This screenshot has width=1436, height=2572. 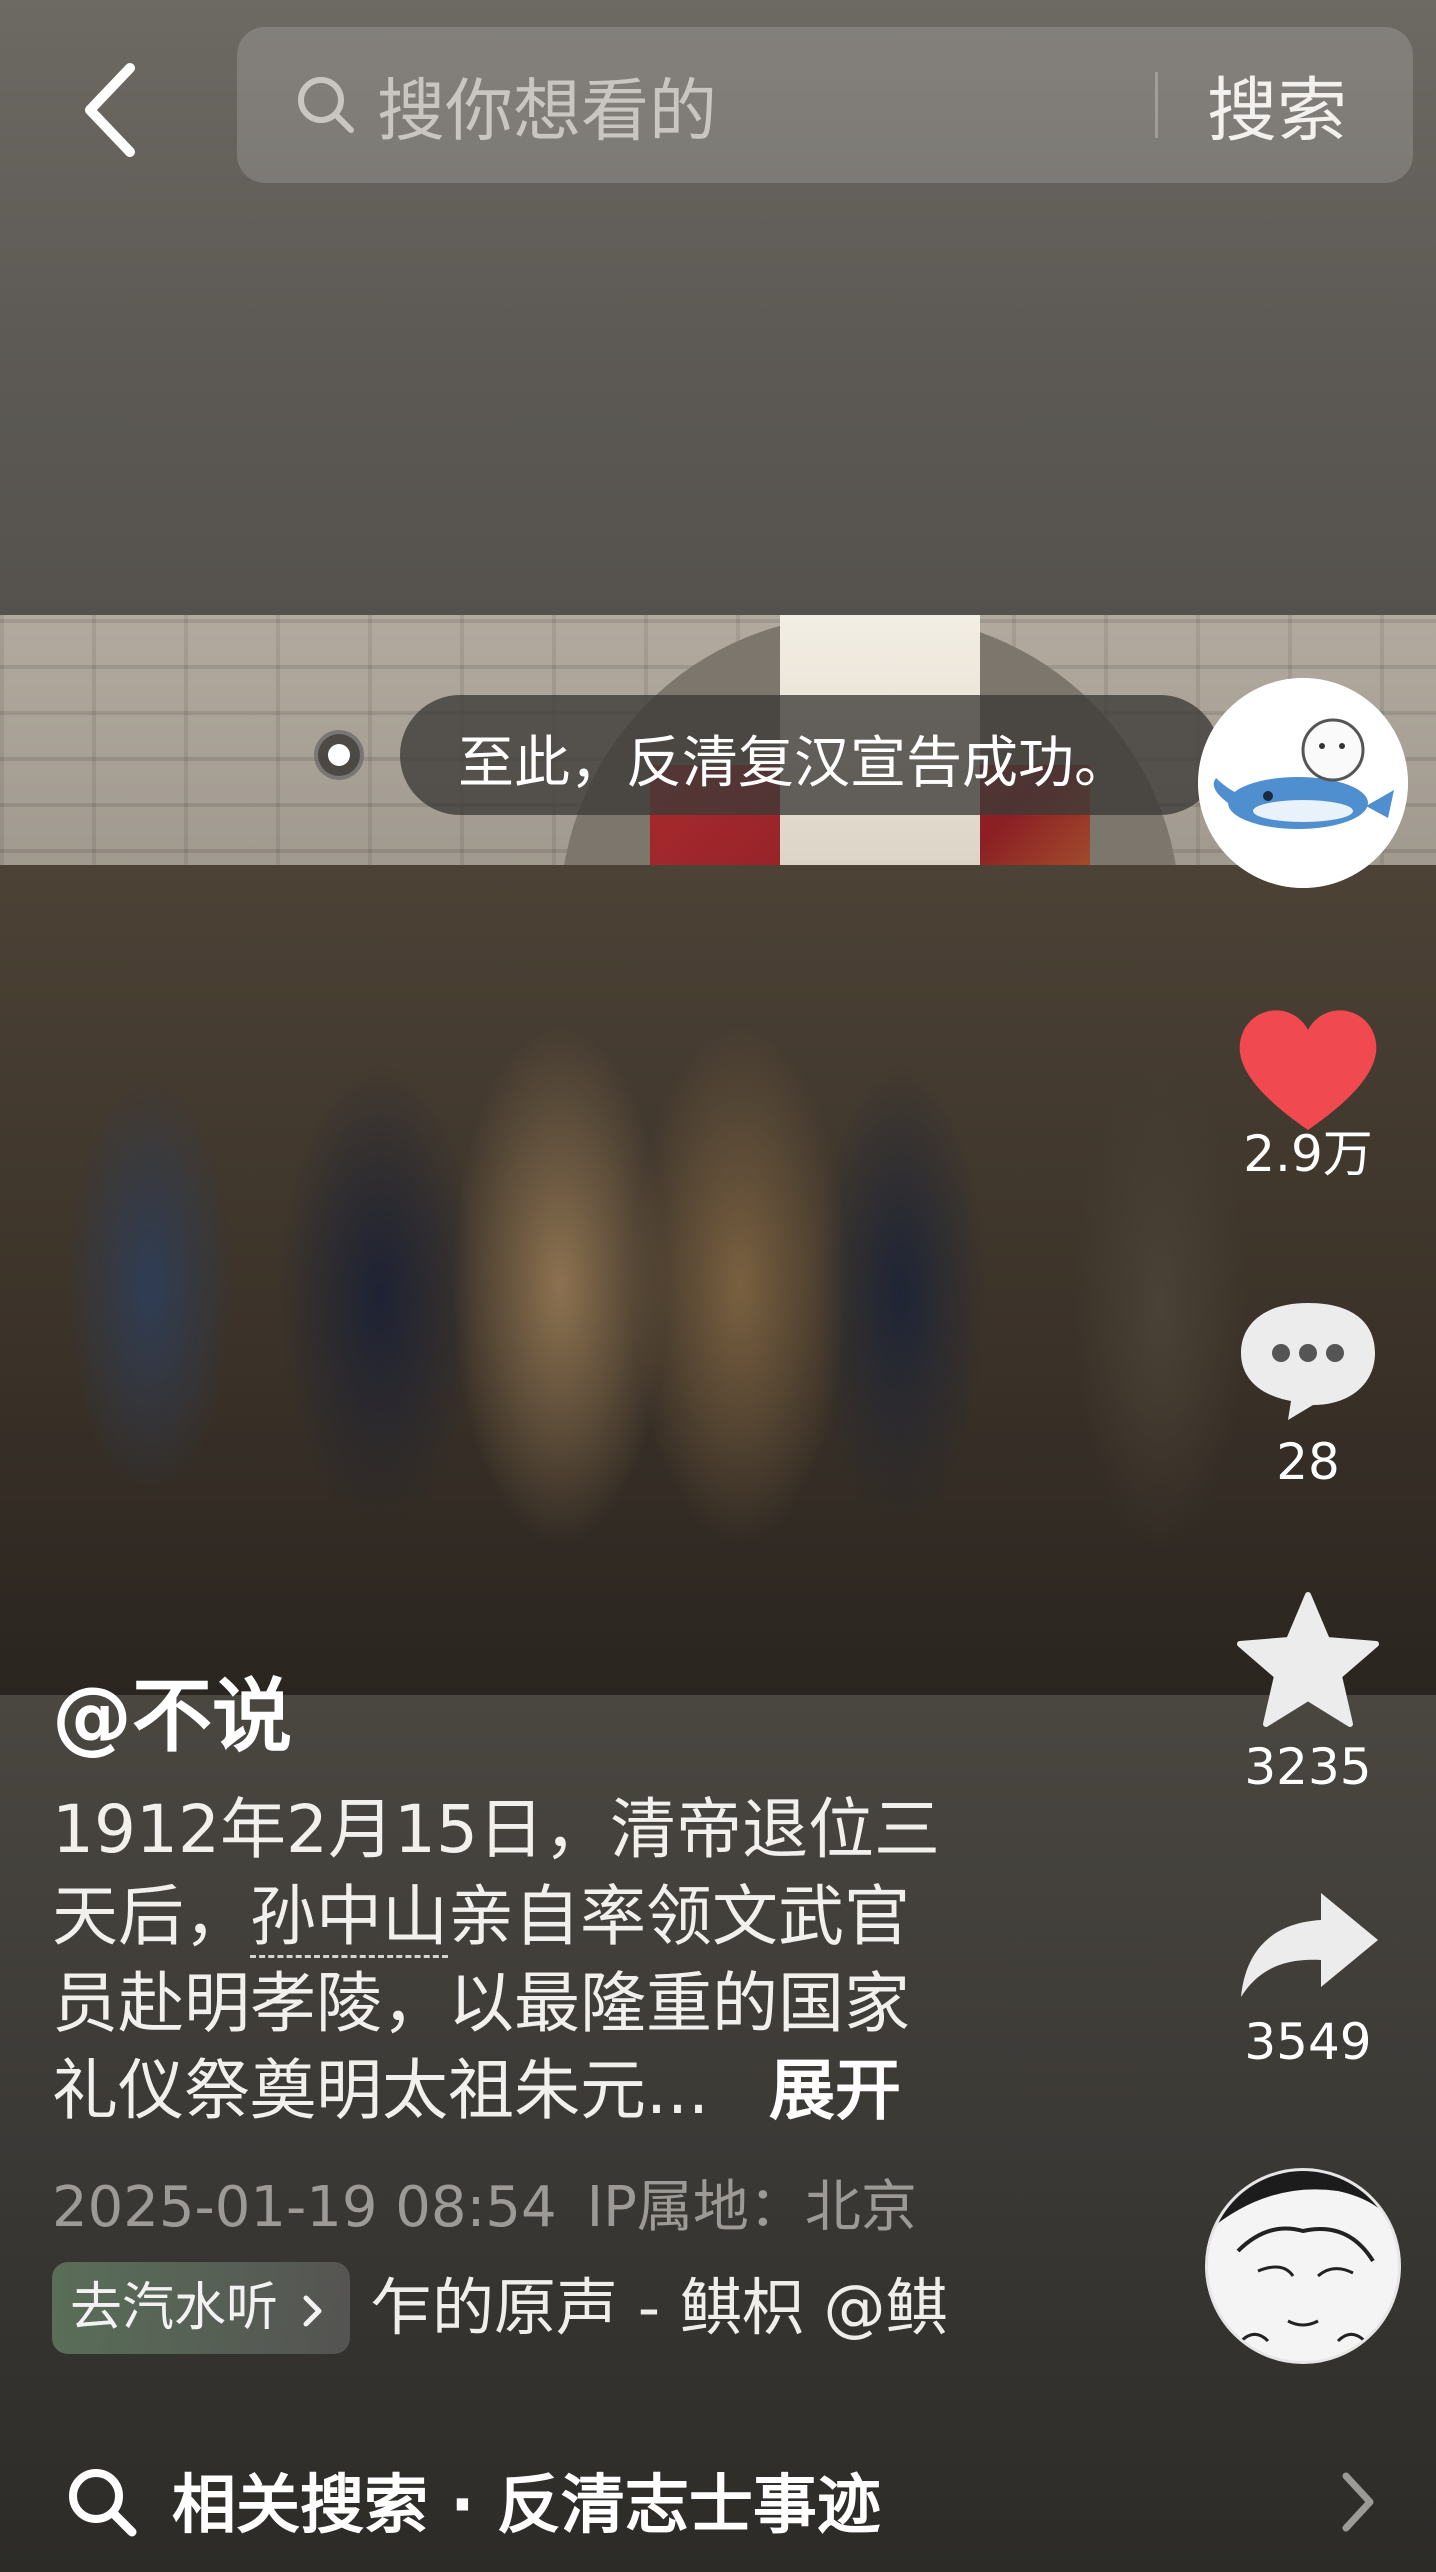 I want to click on desc-line-3: 员赴明孝陵，以最隆重的国家, so click(x=481, y=2003).